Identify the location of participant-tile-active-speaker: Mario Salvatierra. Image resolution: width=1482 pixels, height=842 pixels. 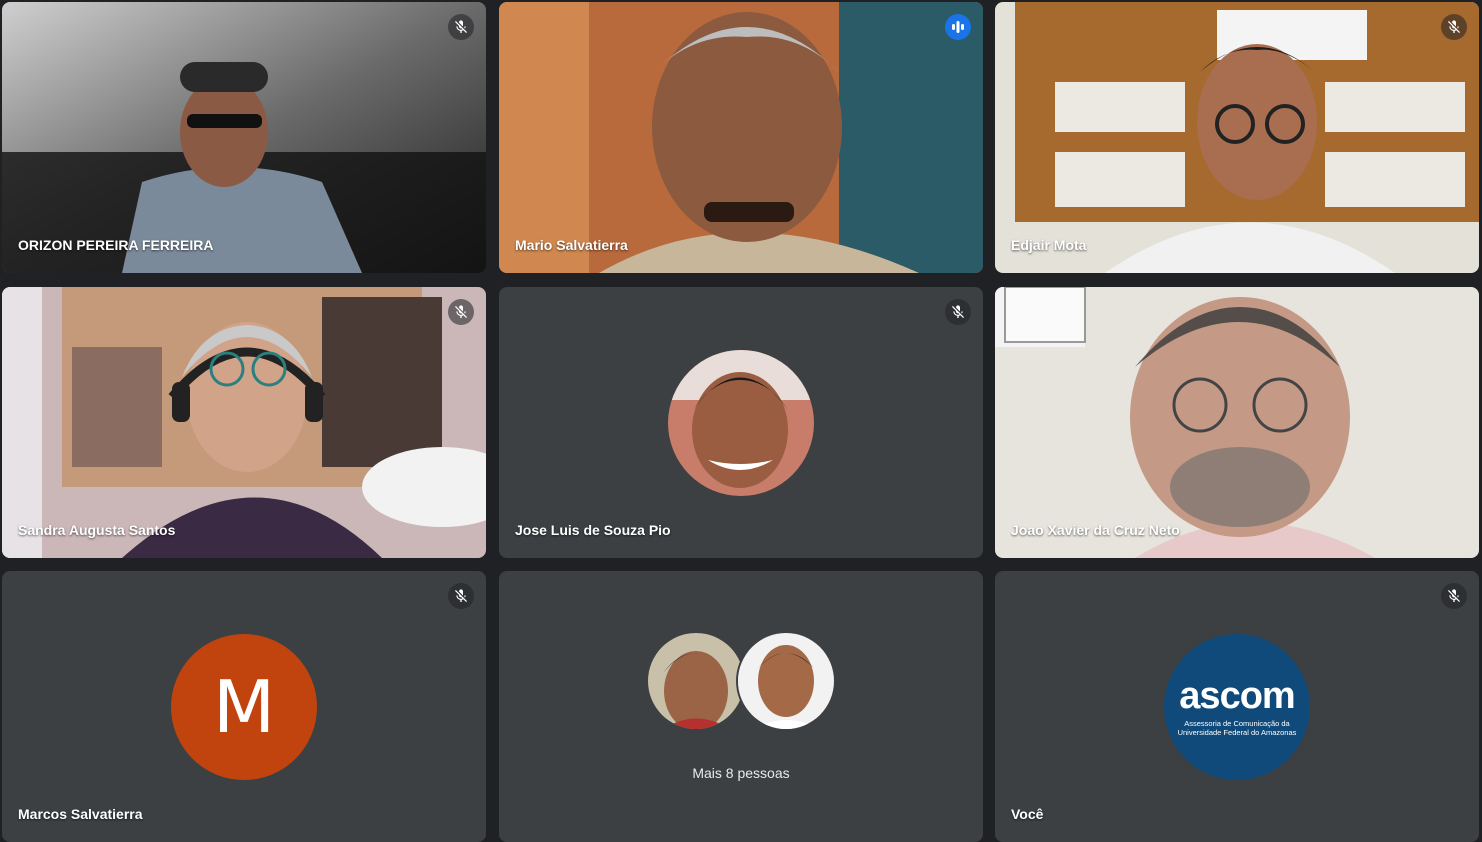
(741, 137).